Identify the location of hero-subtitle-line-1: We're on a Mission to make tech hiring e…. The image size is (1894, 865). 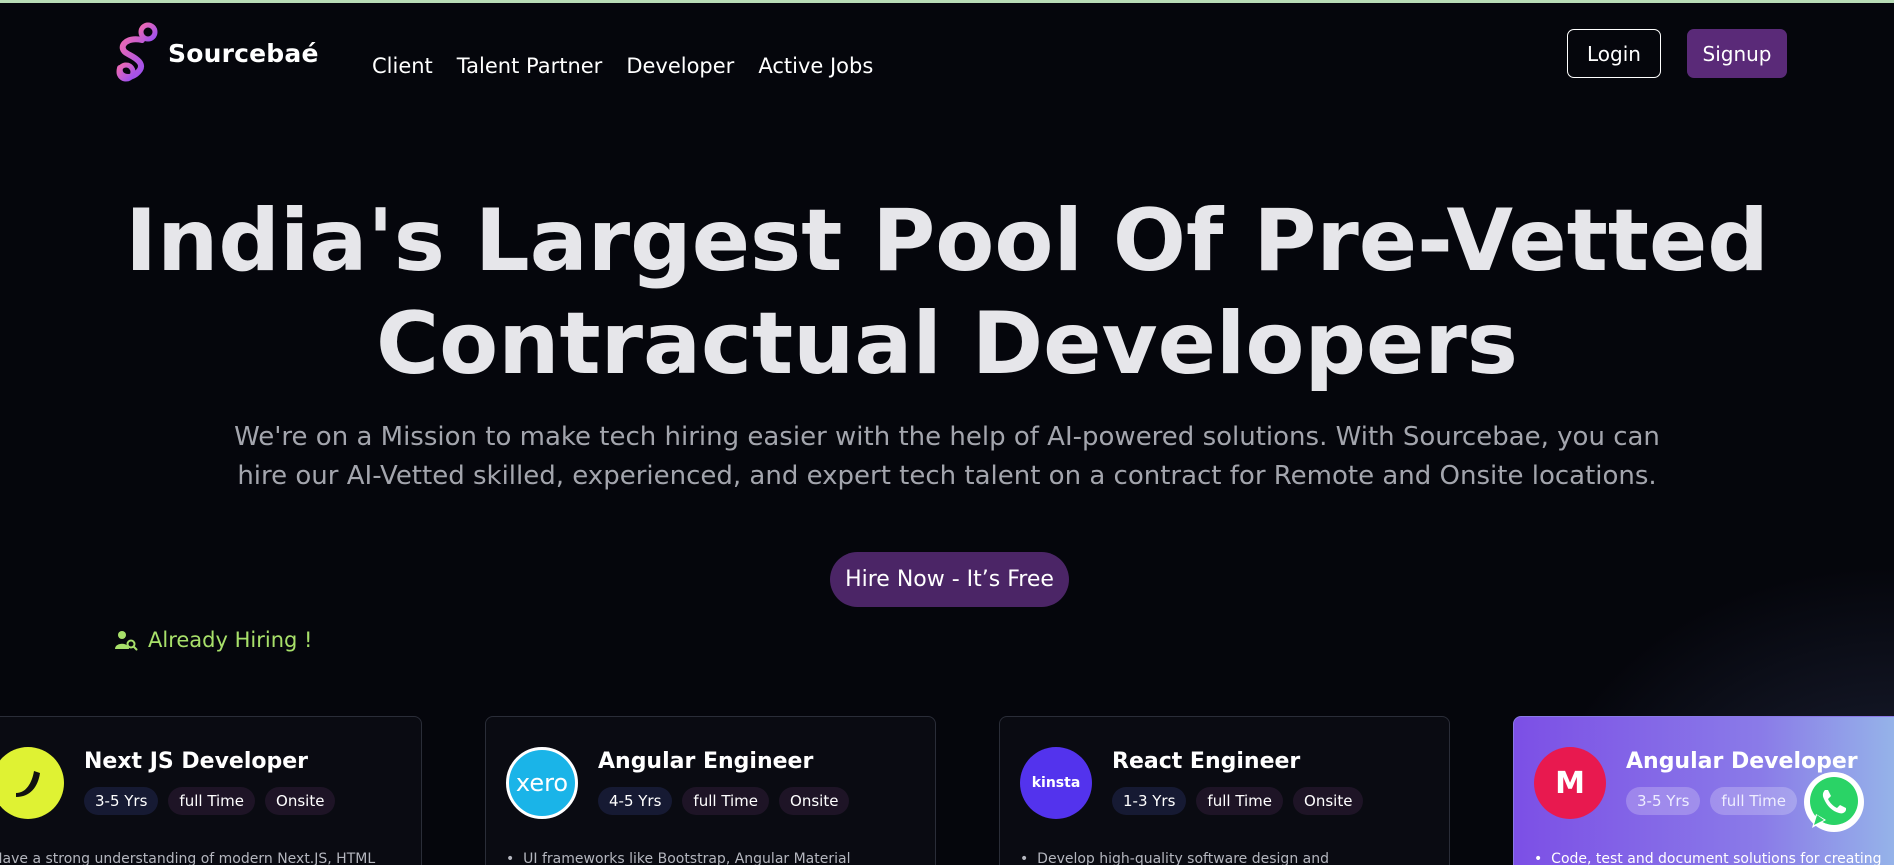
(947, 437).